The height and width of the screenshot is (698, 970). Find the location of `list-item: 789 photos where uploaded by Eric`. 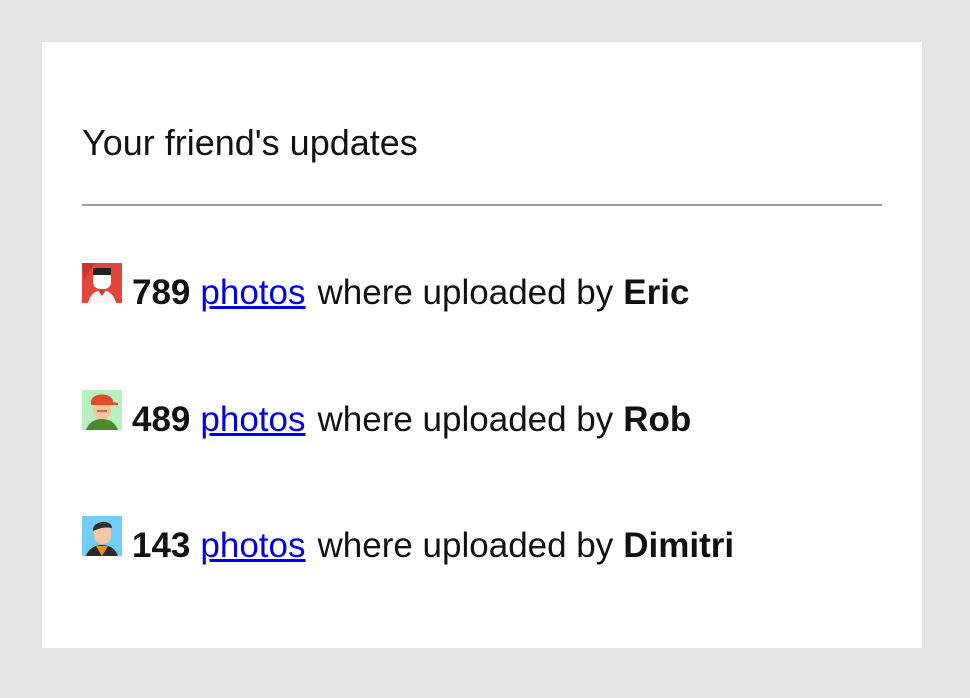

list-item: 789 photos where uploaded by Eric is located at coordinates (386, 290).